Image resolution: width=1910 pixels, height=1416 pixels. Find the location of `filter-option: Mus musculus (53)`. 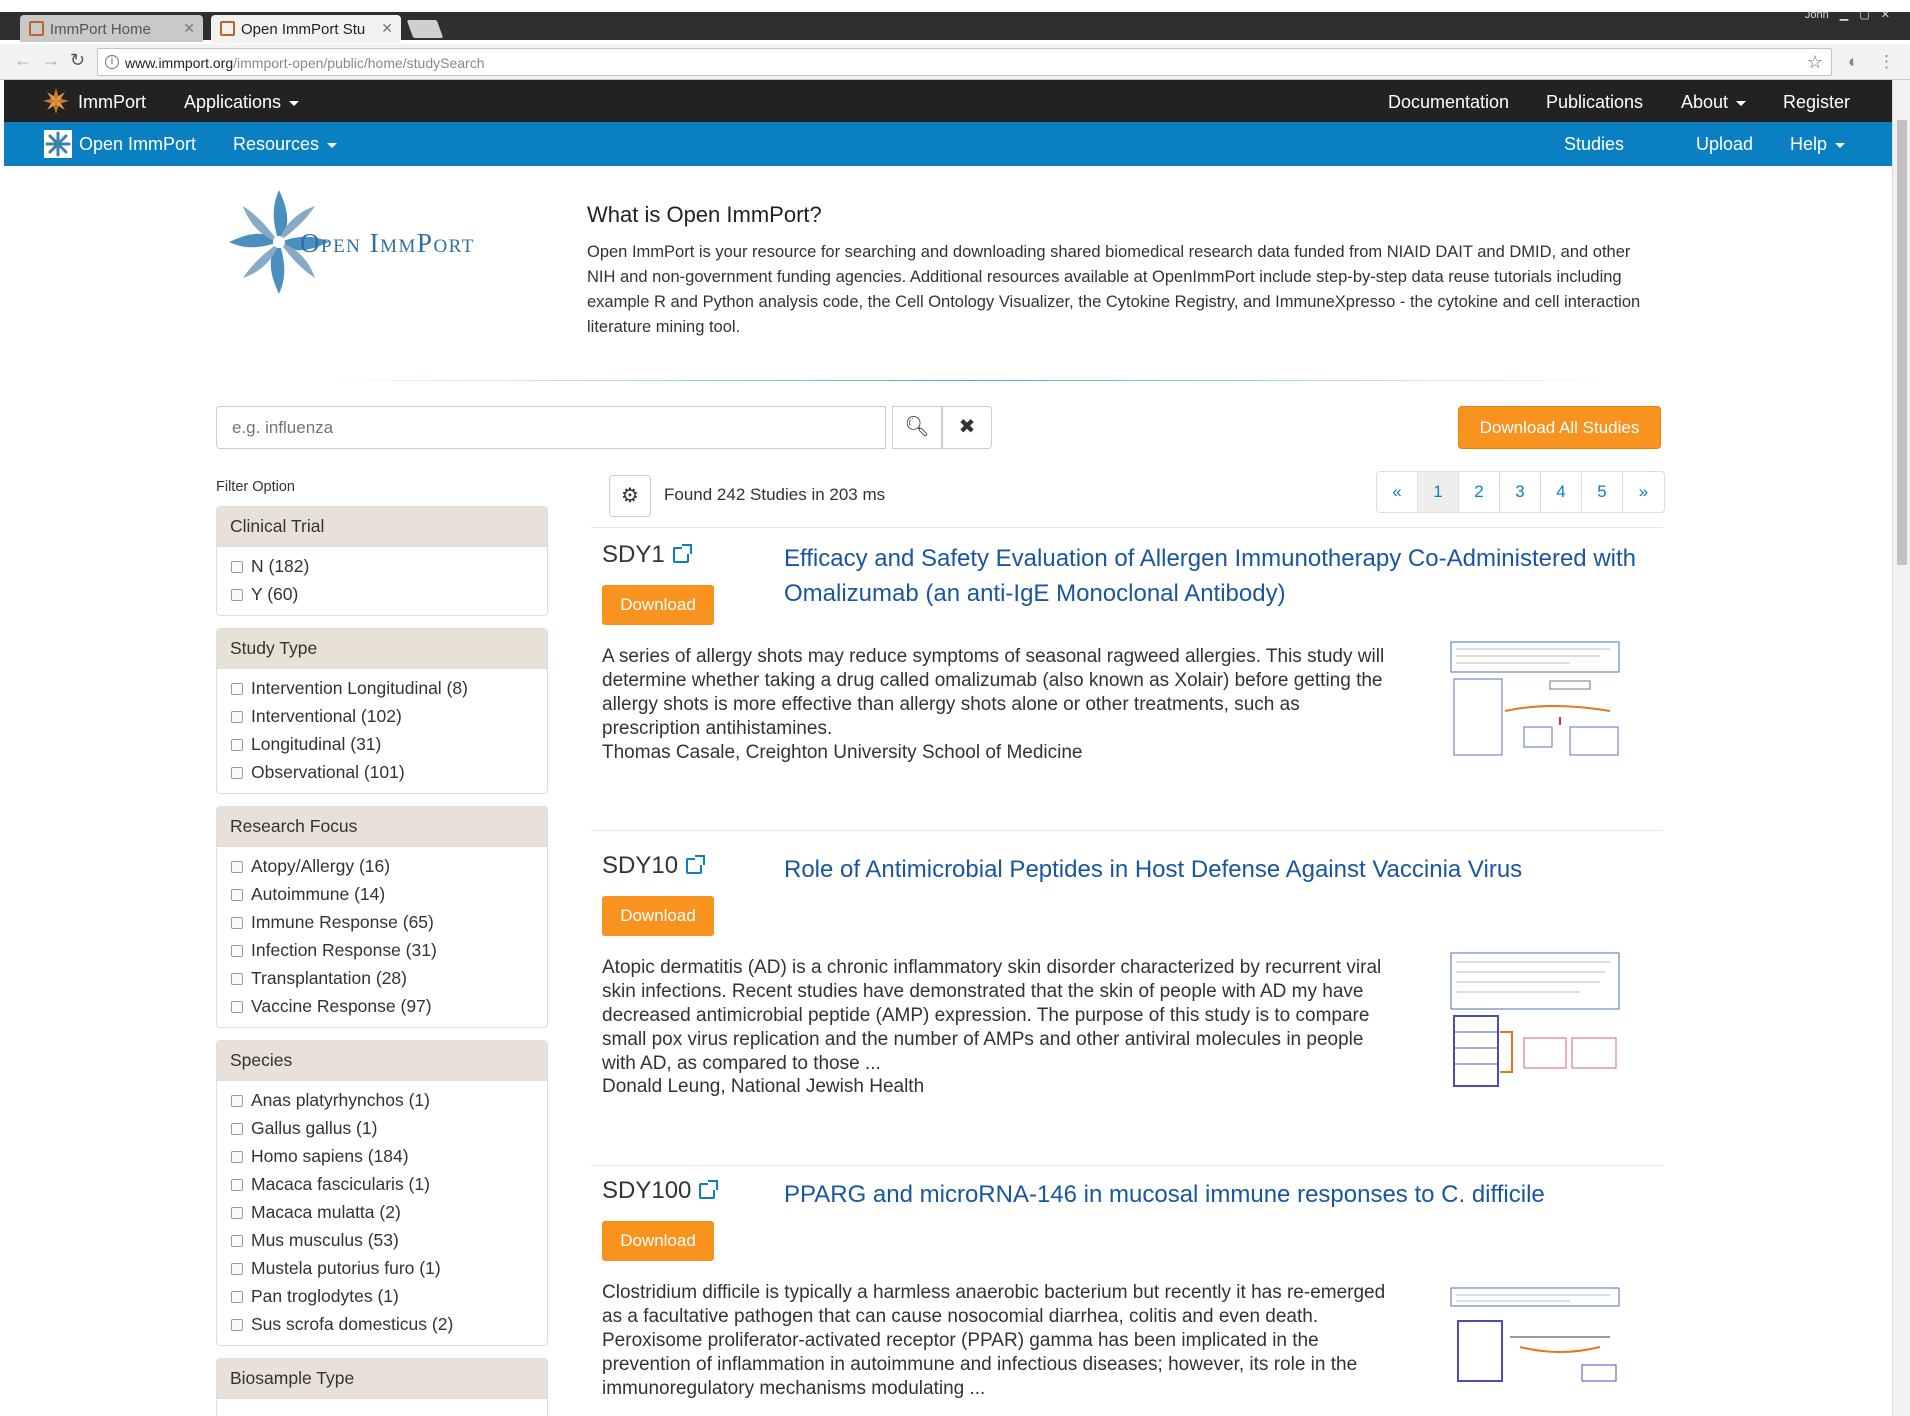

filter-option: Mus musculus (53) is located at coordinates (382, 1241).